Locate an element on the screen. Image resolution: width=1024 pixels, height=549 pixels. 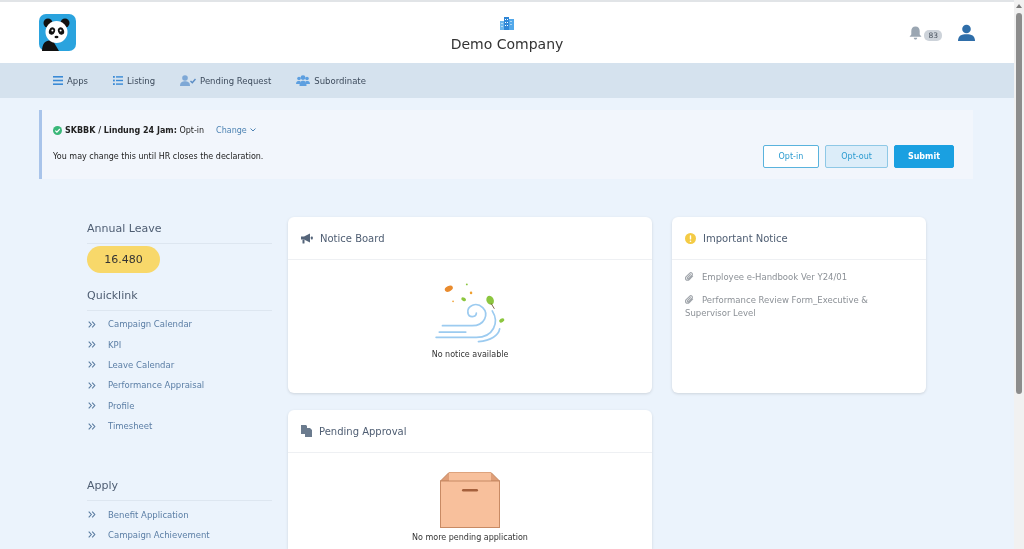
user-check-icon is located at coordinates (188, 80).